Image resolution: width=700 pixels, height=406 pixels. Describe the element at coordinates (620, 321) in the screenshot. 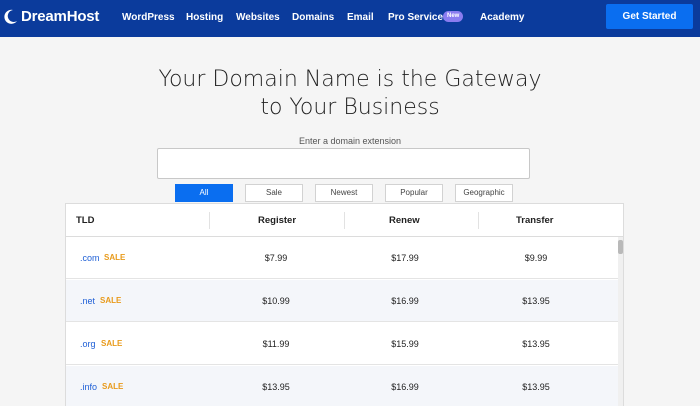

I see `table-scrollbar` at that location.